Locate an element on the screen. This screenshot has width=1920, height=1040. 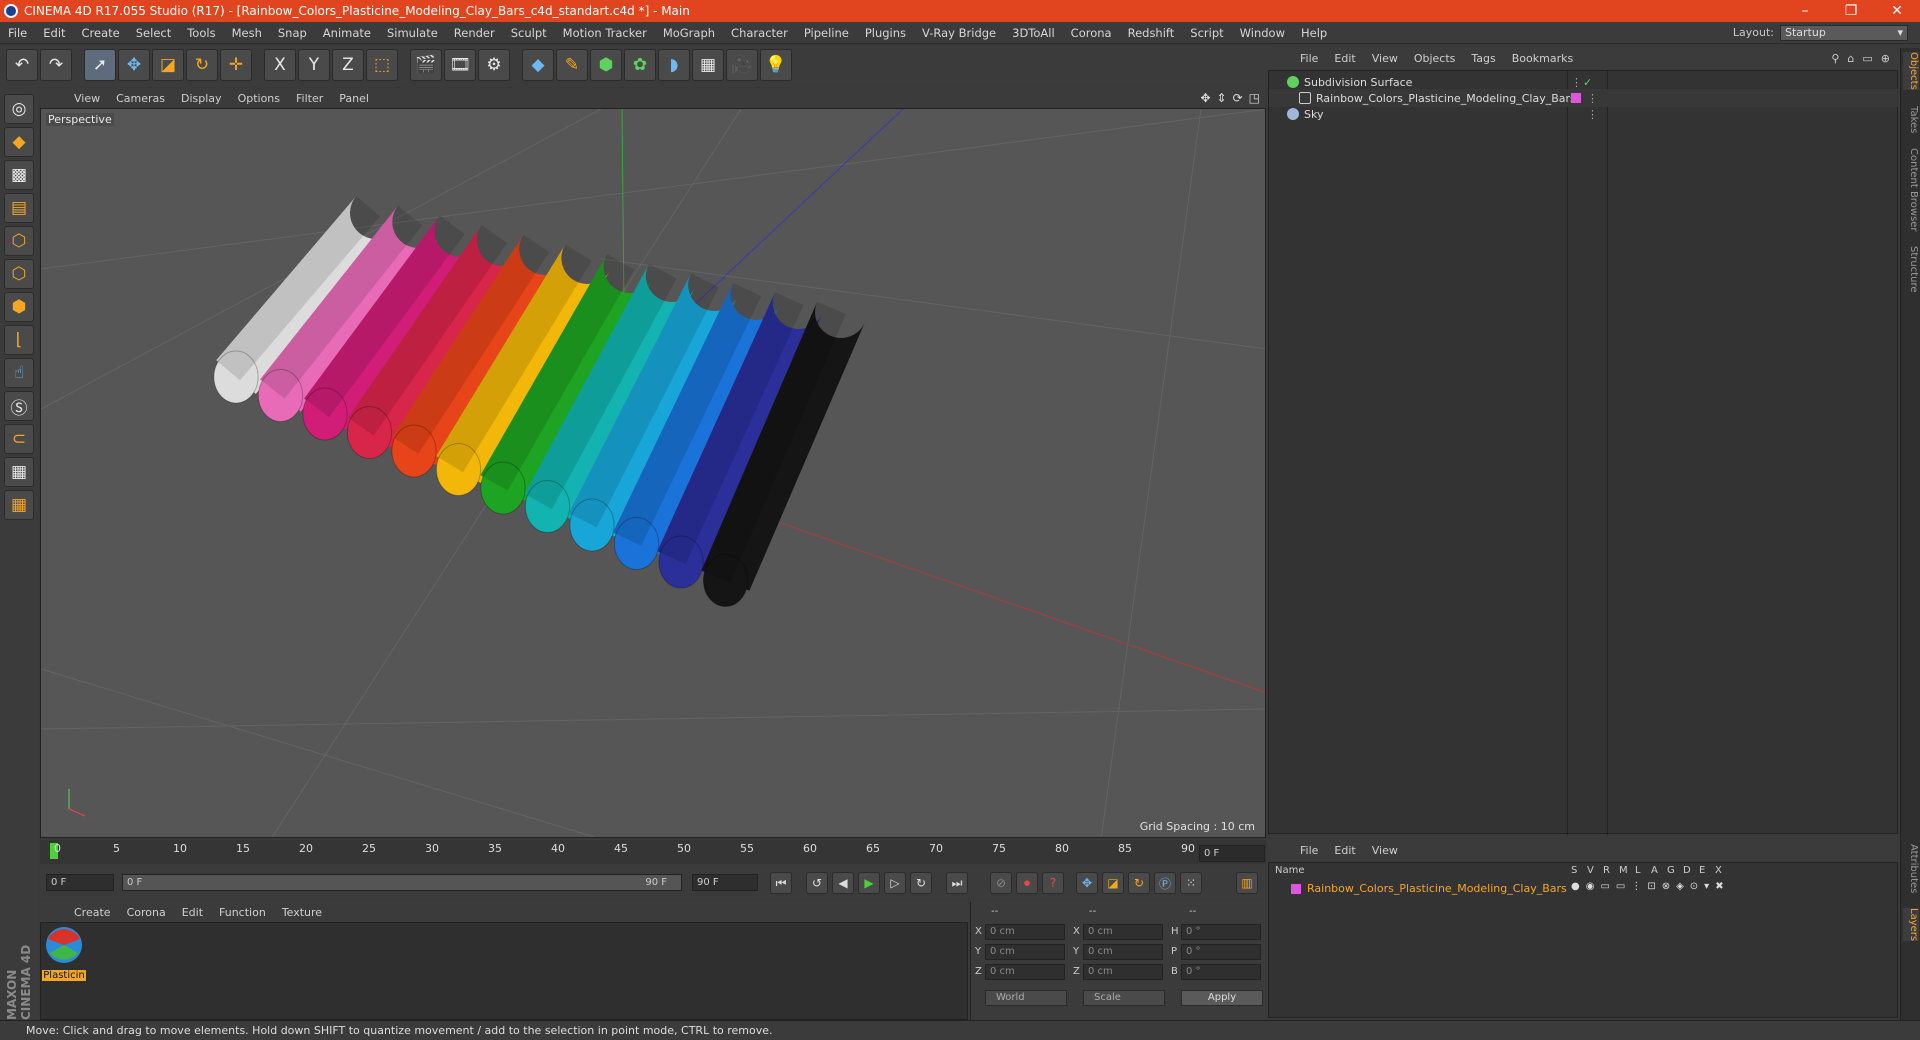
z-axis-icon: Z is located at coordinates (348, 65).